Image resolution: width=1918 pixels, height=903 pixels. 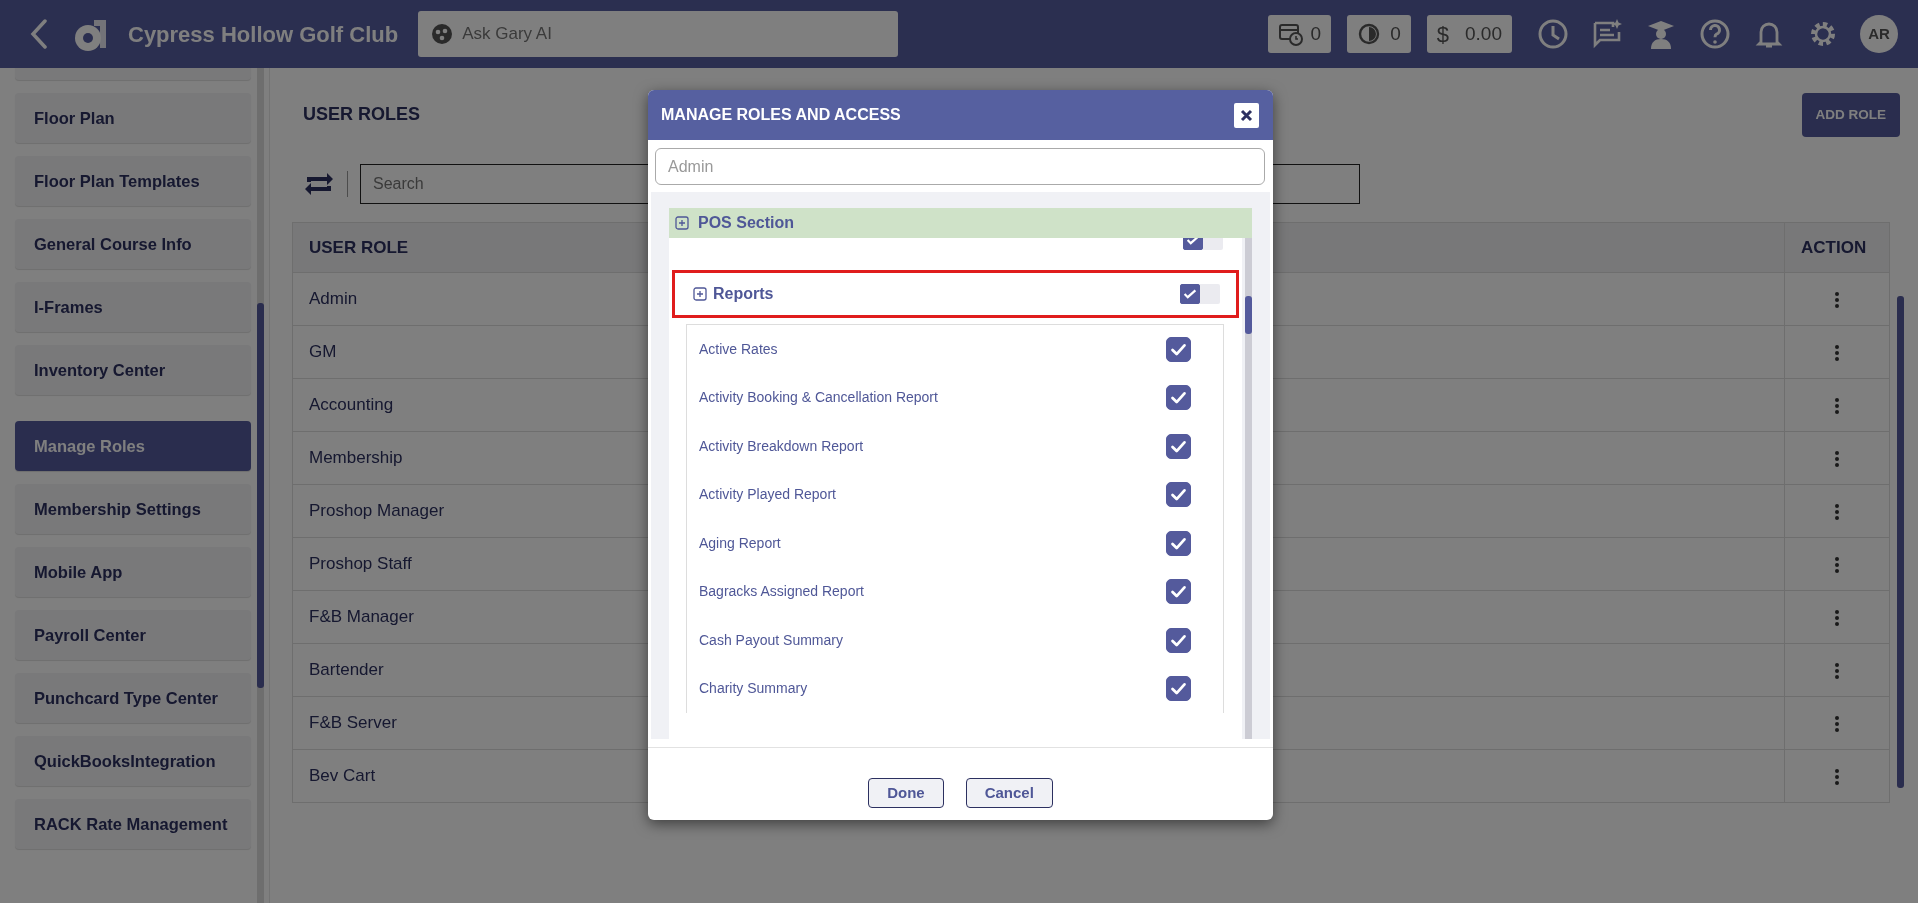 What do you see at coordinates (39, 34) in the screenshot?
I see `back-icon` at bounding box center [39, 34].